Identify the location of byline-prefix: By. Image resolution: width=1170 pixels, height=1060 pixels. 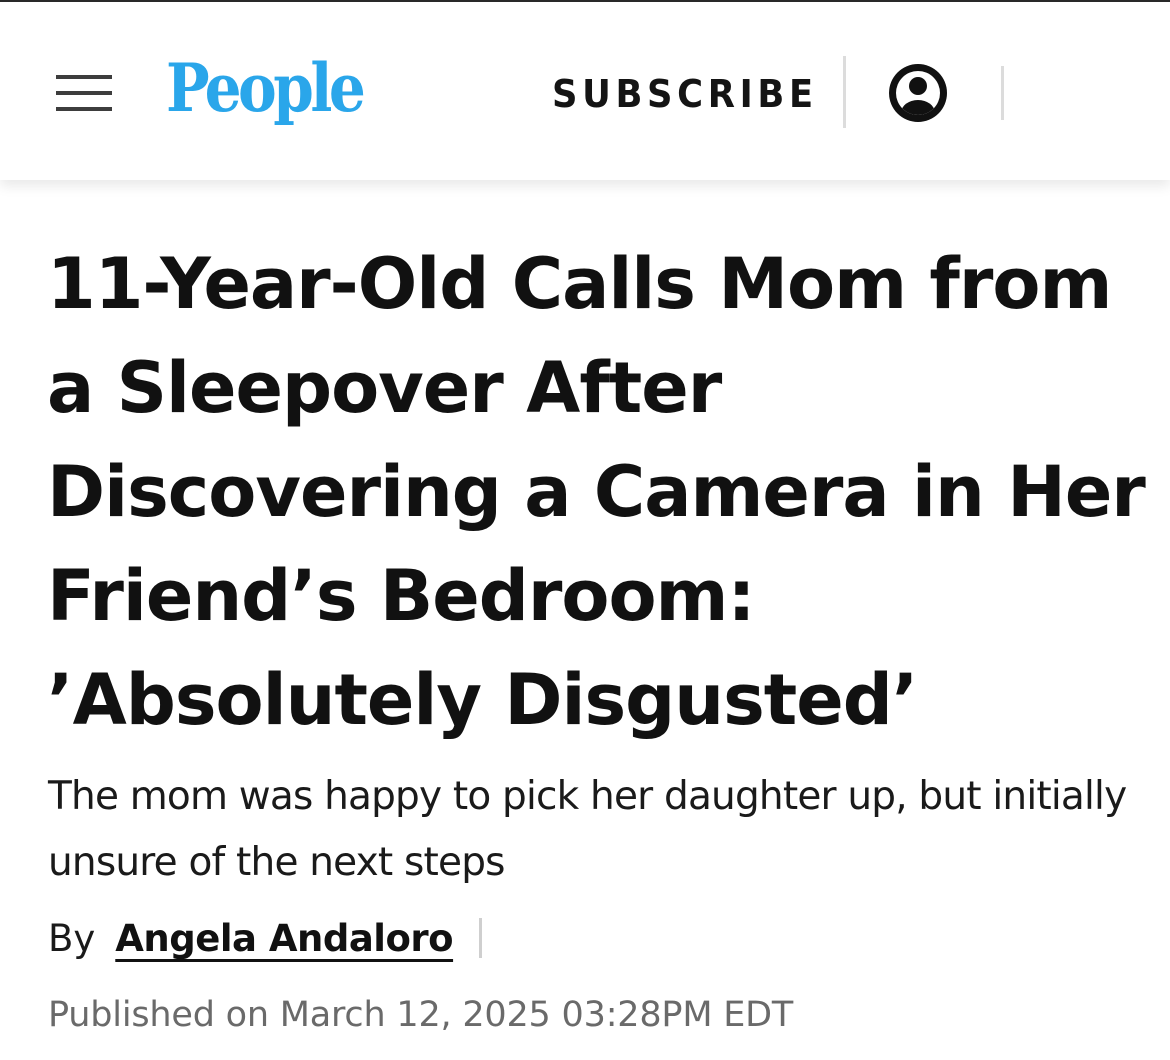
(72, 938).